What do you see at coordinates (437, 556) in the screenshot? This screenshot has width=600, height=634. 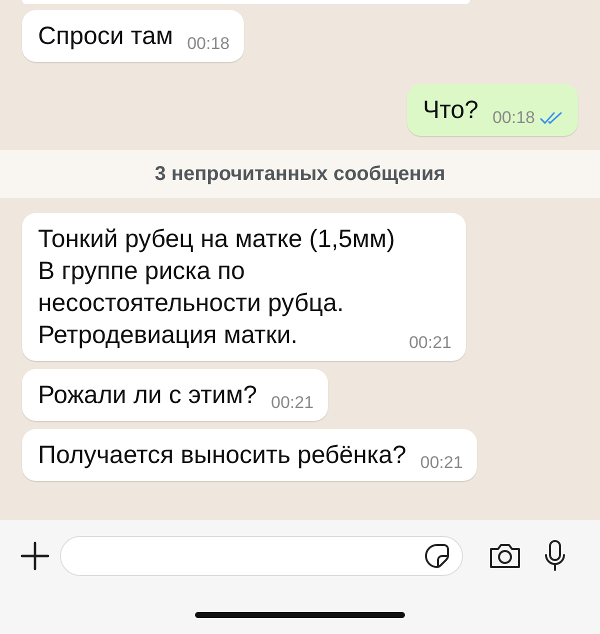 I see `sticker-icon` at bounding box center [437, 556].